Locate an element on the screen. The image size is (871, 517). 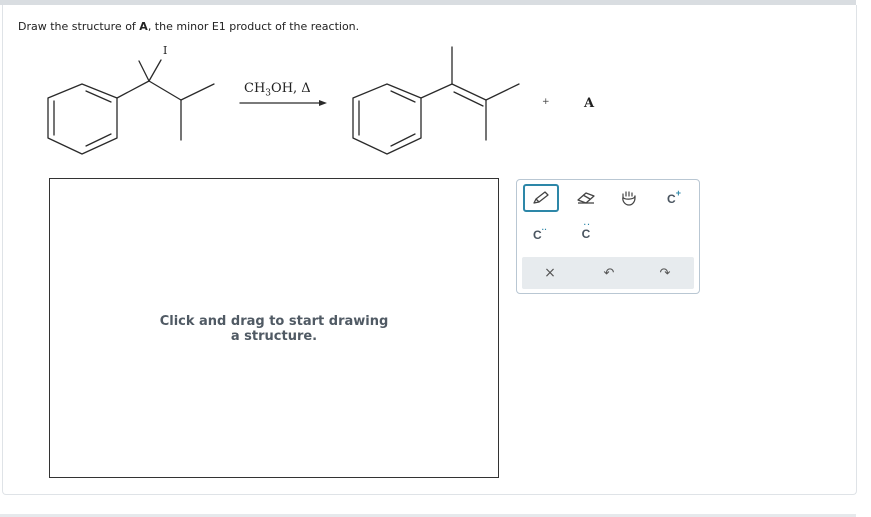
eraser-tool-button is located at coordinates (586, 198).